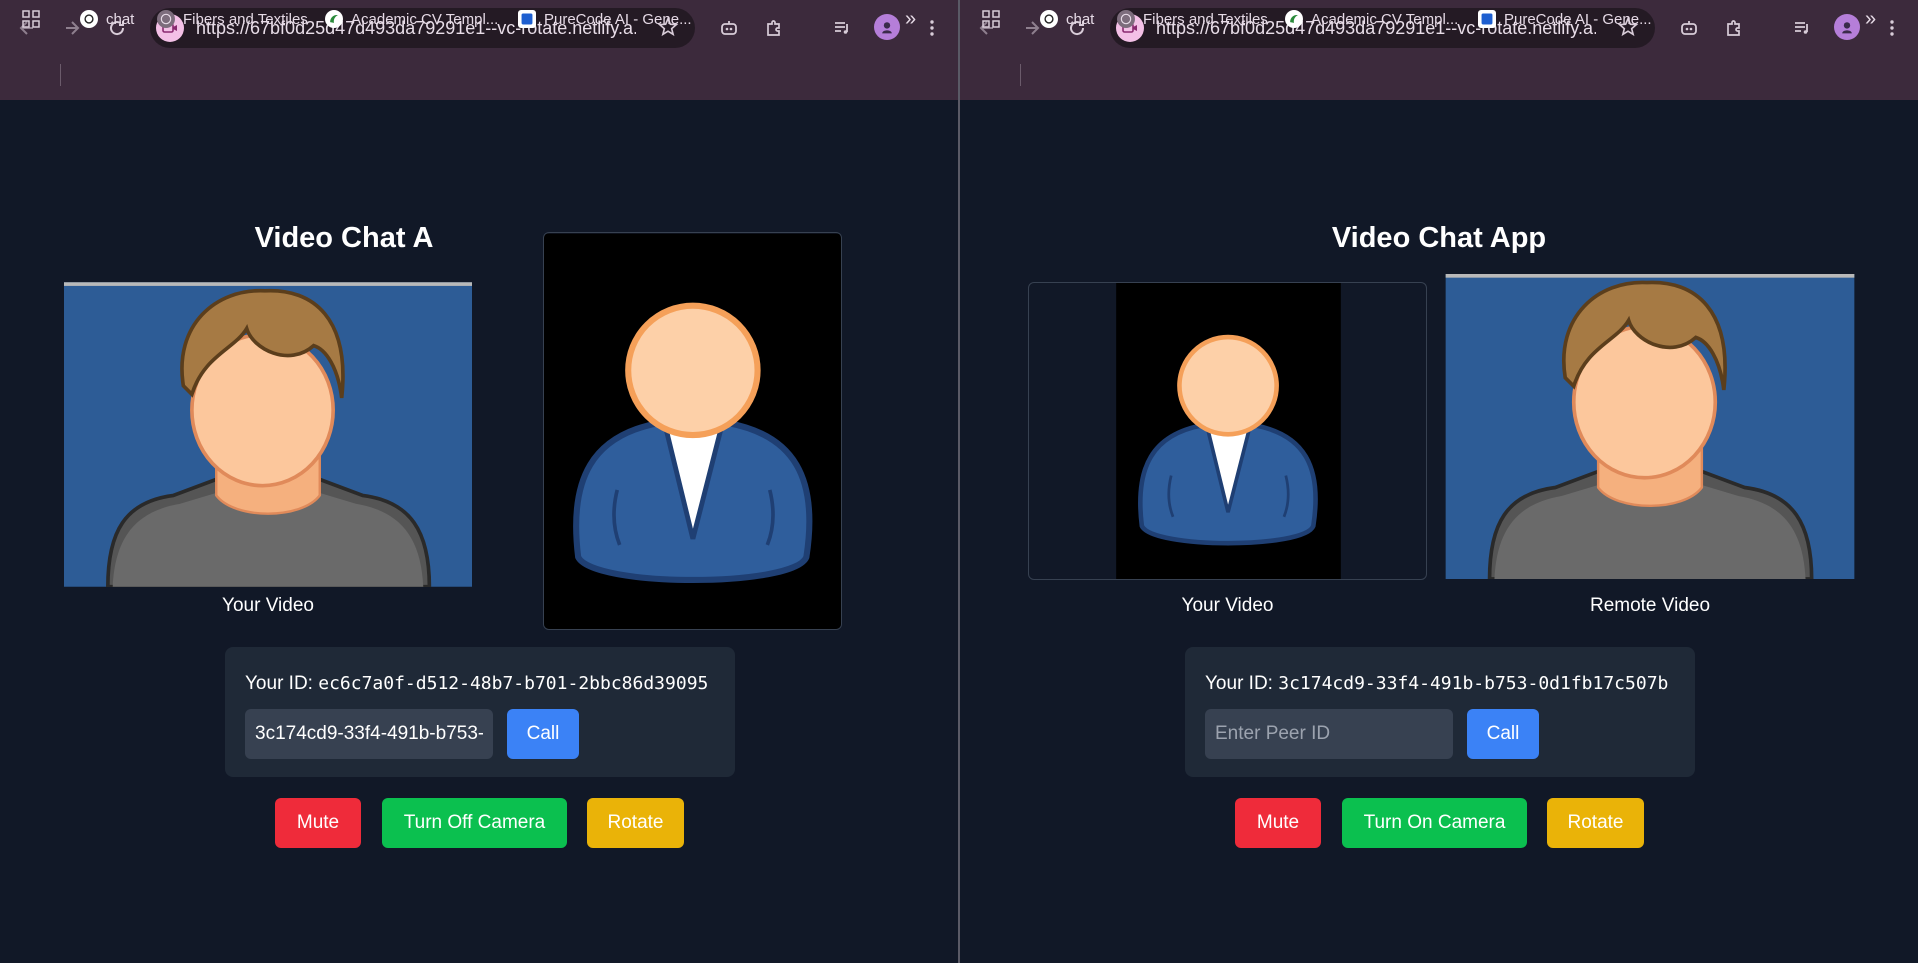  Describe the element at coordinates (1439, 238) in the screenshot. I see `app-title: Video Chat App` at that location.